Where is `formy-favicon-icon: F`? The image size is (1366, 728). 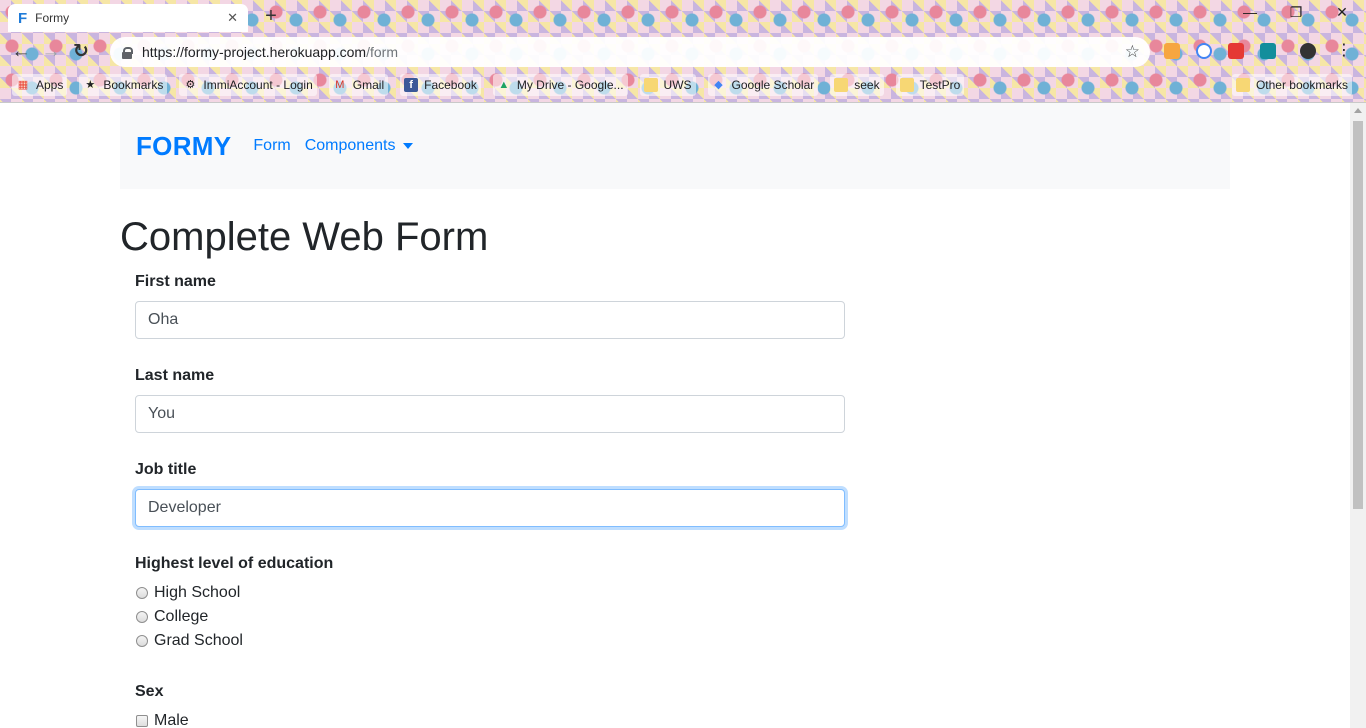
formy-favicon-icon: F is located at coordinates (23, 18).